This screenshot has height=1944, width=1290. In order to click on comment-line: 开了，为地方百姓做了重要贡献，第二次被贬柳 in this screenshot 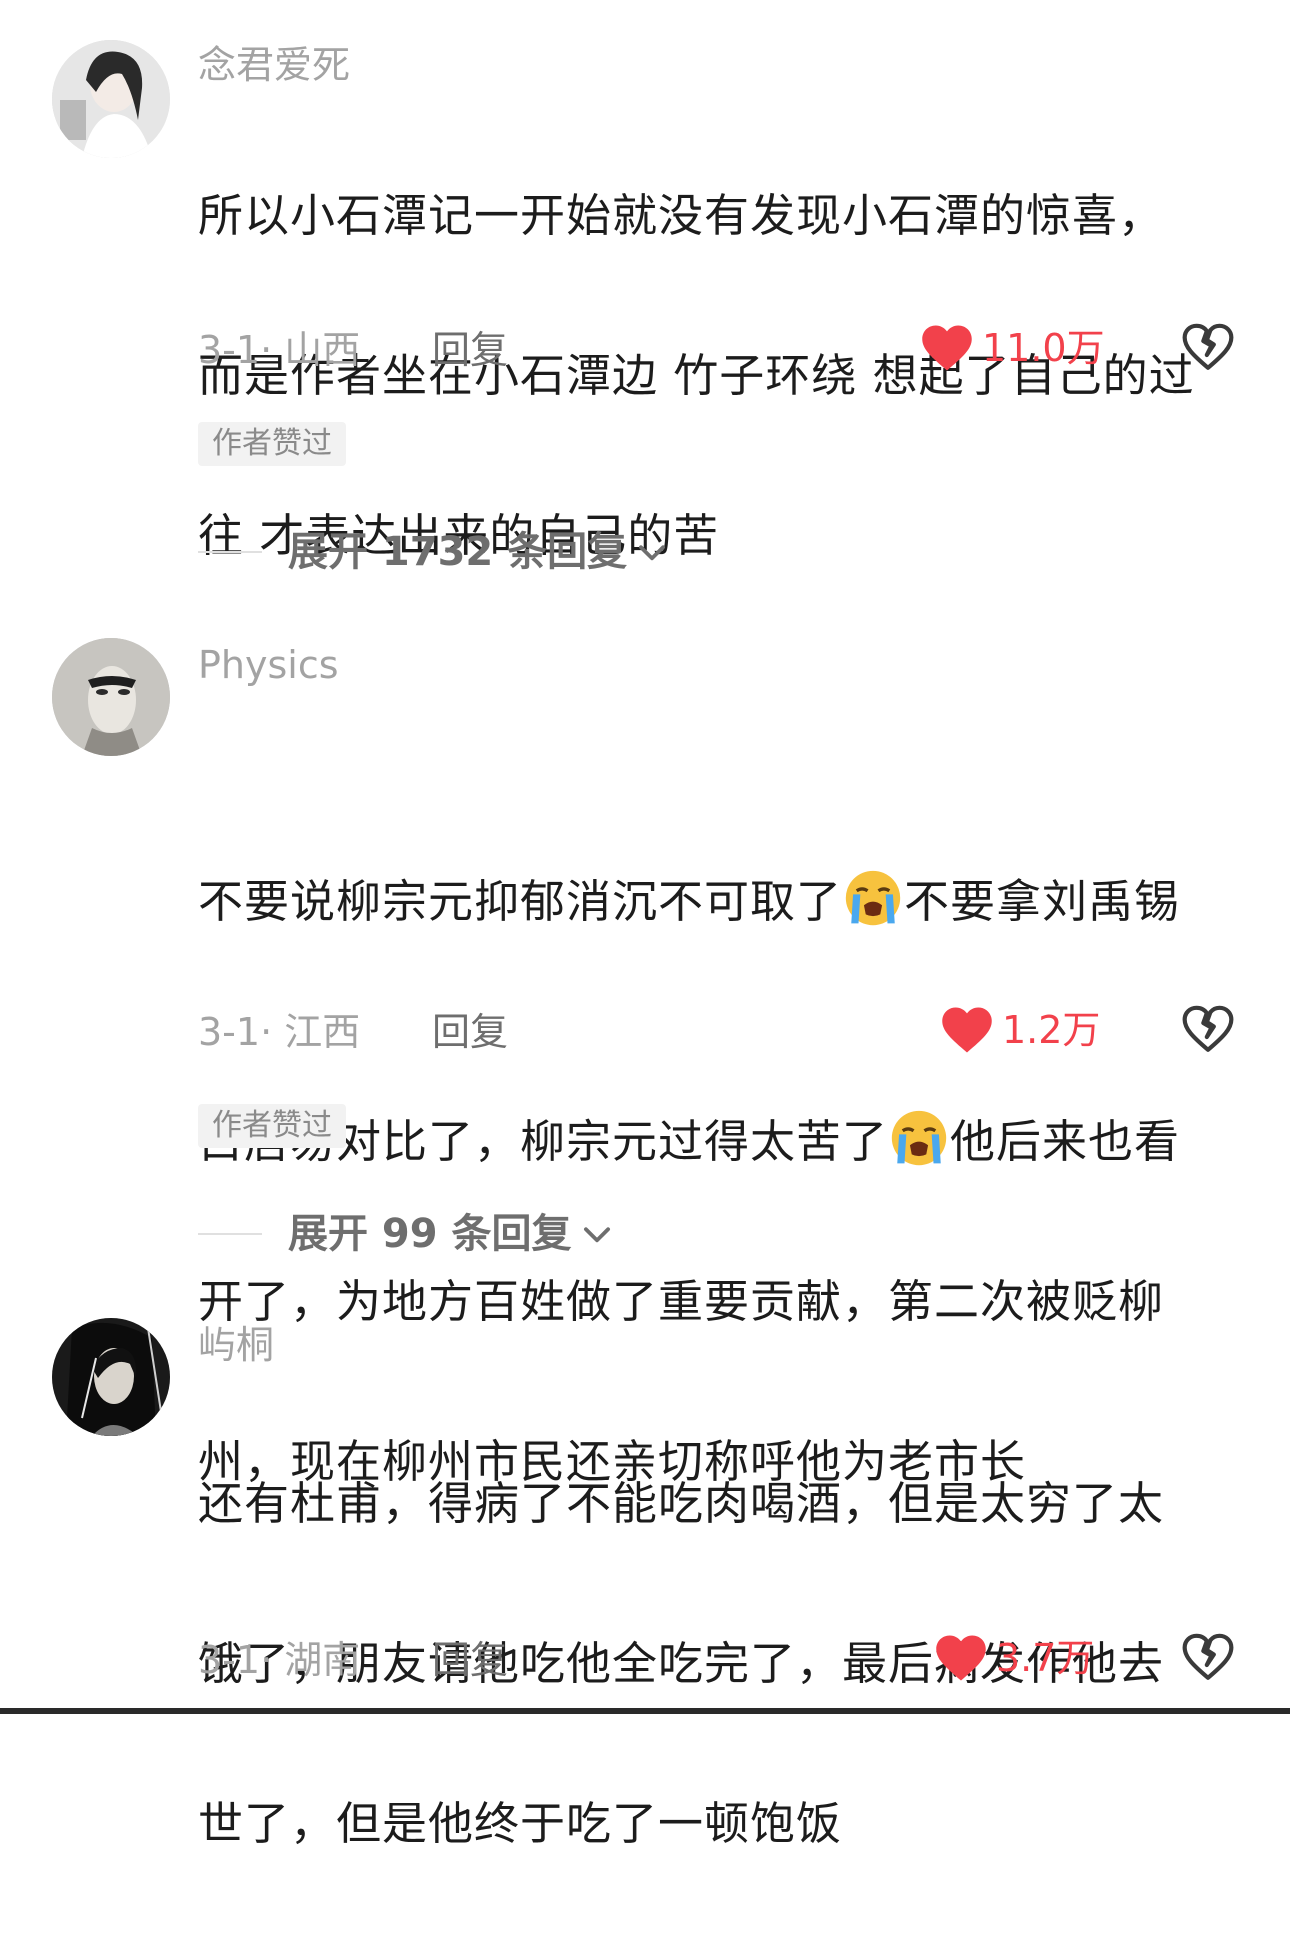, I will do `click(681, 1301)`.